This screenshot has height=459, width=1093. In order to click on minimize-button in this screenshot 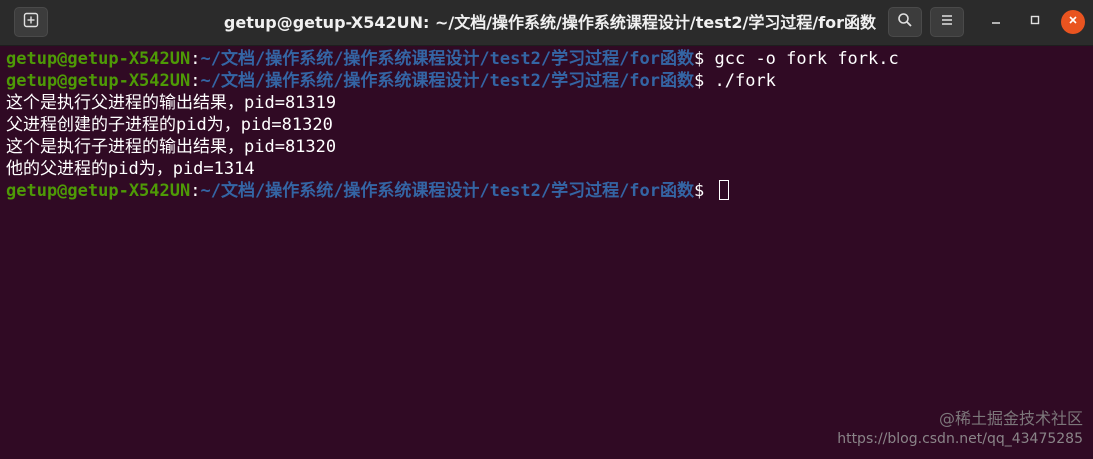, I will do `click(996, 22)`.